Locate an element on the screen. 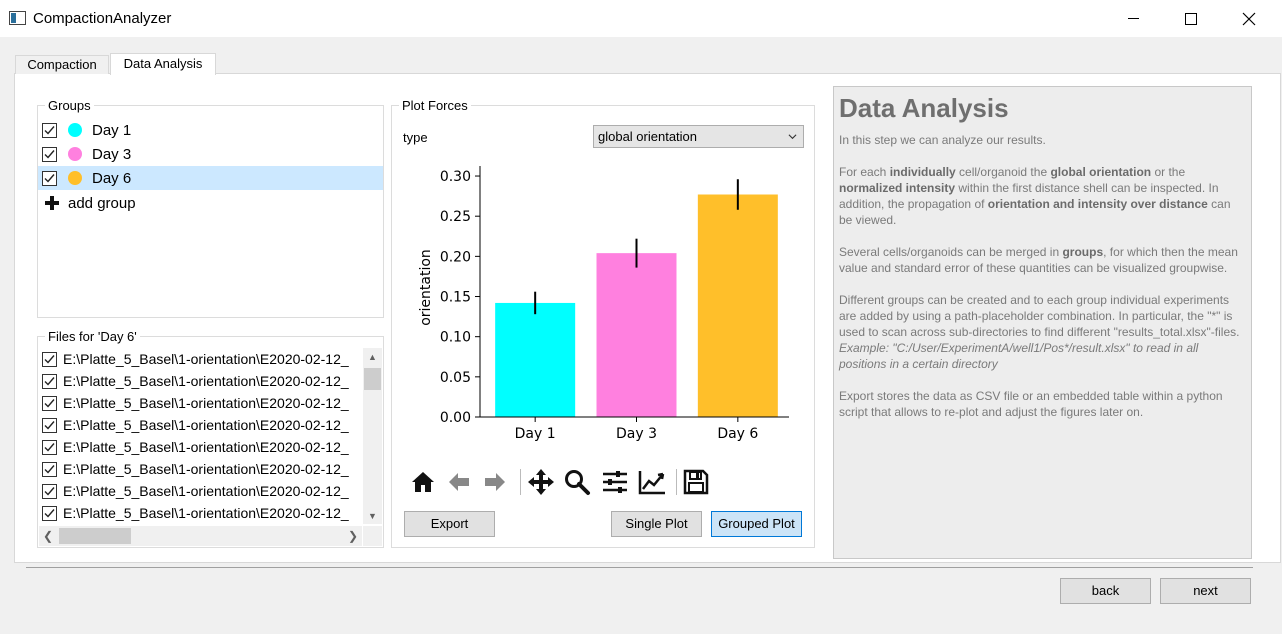 The height and width of the screenshot is (634, 1282). horizontal-scrollbar: ❮ ❯ is located at coordinates (200, 536).